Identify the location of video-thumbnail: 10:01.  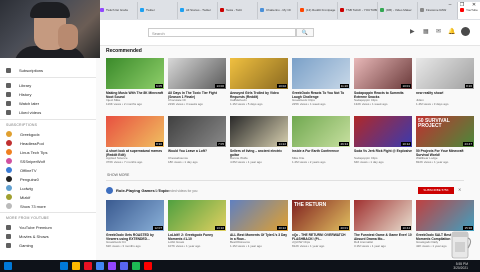
(383, 73).